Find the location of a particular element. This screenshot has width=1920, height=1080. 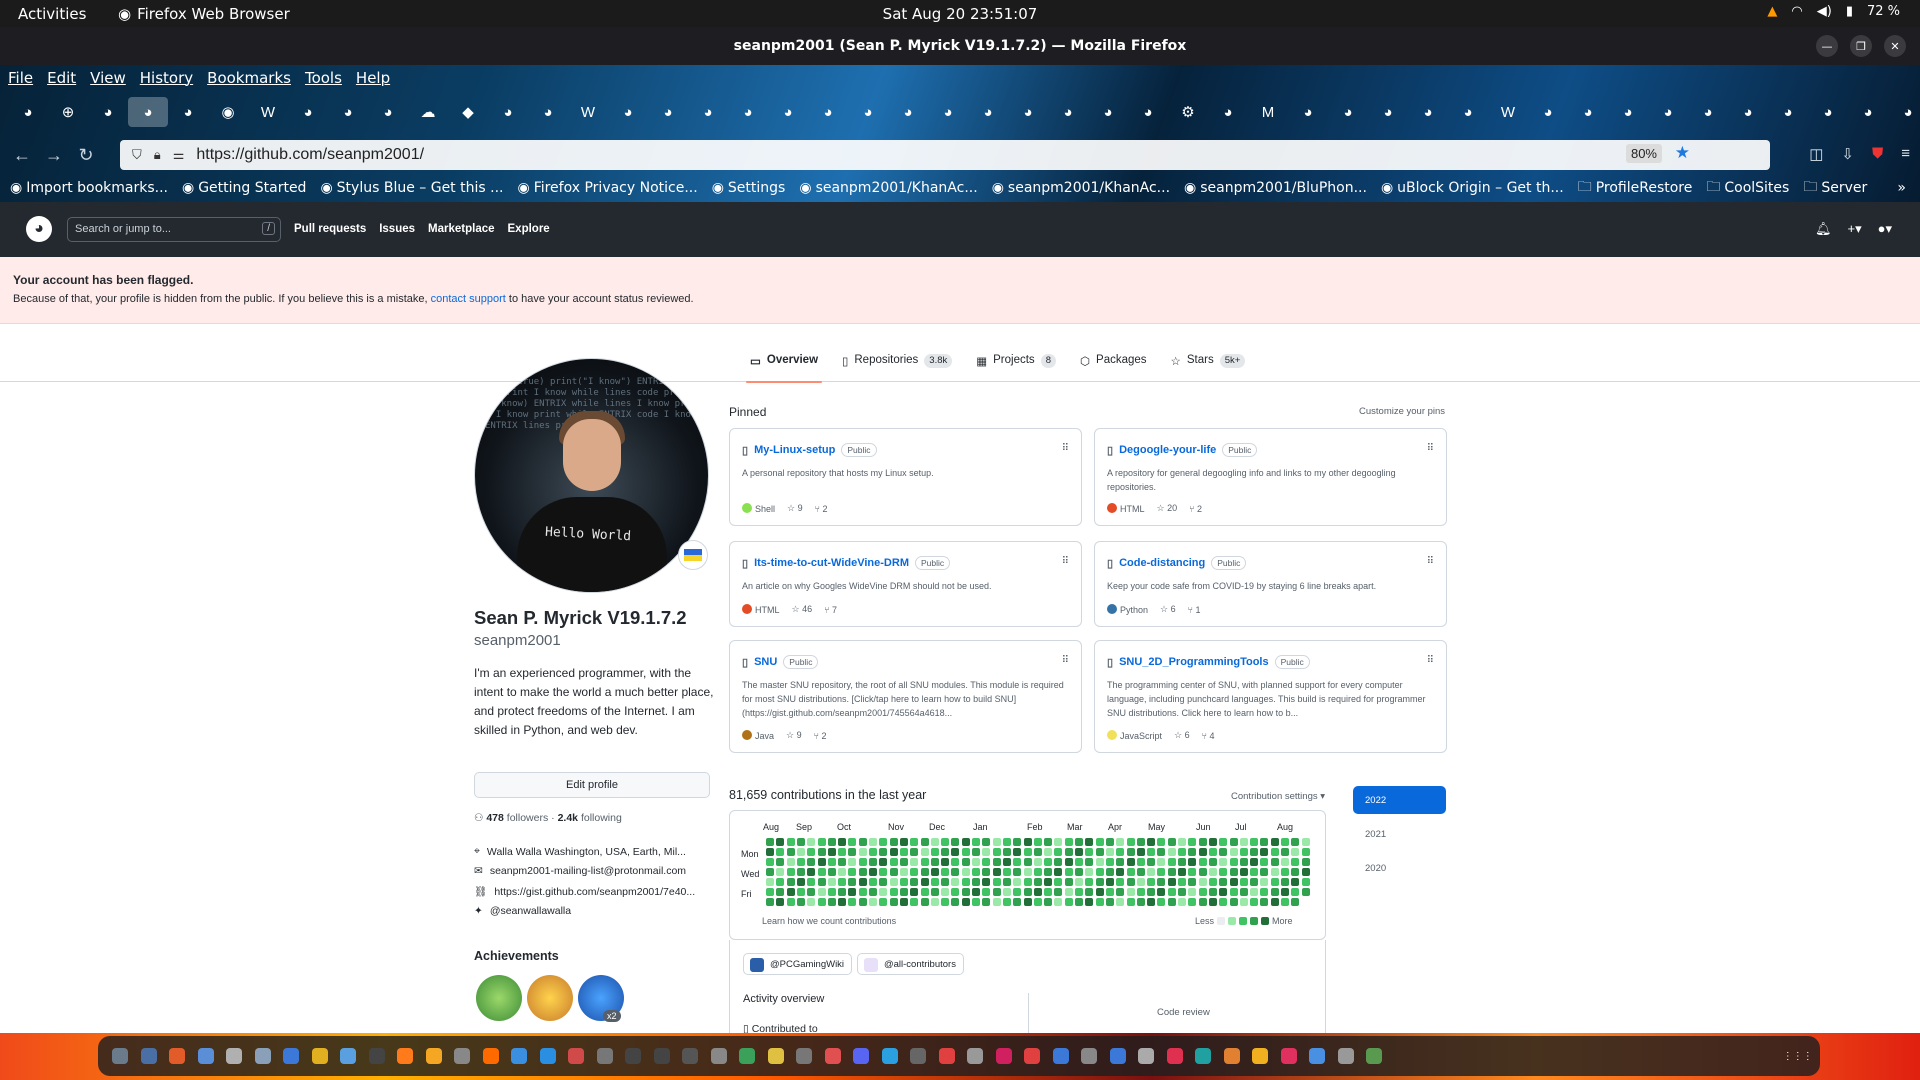

show-applications-icon: ⋮⋮⋮ is located at coordinates (1798, 1056).